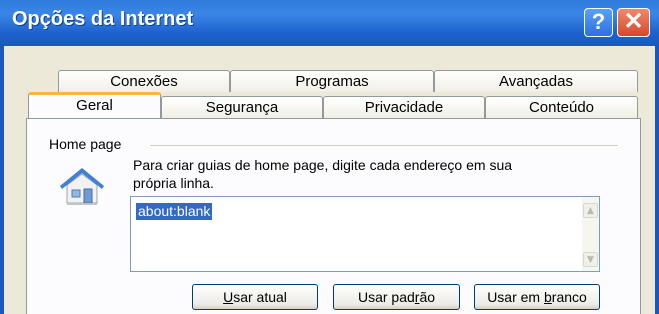 The width and height of the screenshot is (659, 314). I want to click on window-frame-left, so click(2, 180).